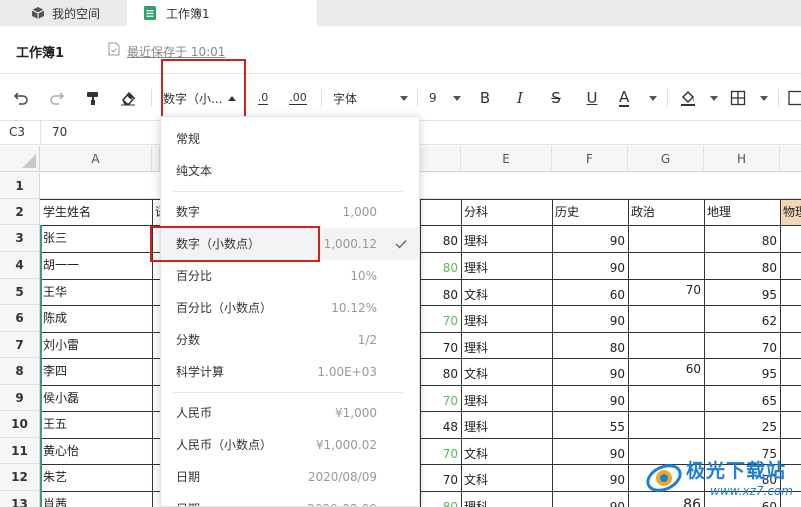 The width and height of the screenshot is (801, 507). What do you see at coordinates (96, 499) in the screenshot?
I see `student-name-cell: 肖茜` at bounding box center [96, 499].